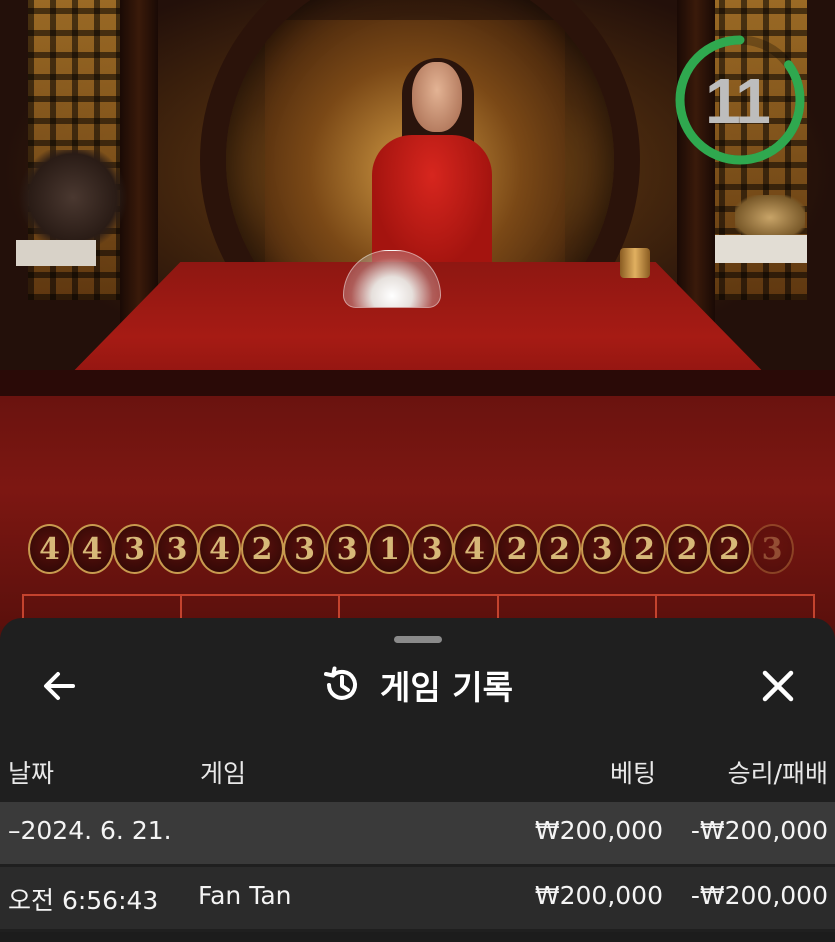 The image size is (835, 942). I want to click on date-total-winloss: -₩200,000, so click(759, 830).